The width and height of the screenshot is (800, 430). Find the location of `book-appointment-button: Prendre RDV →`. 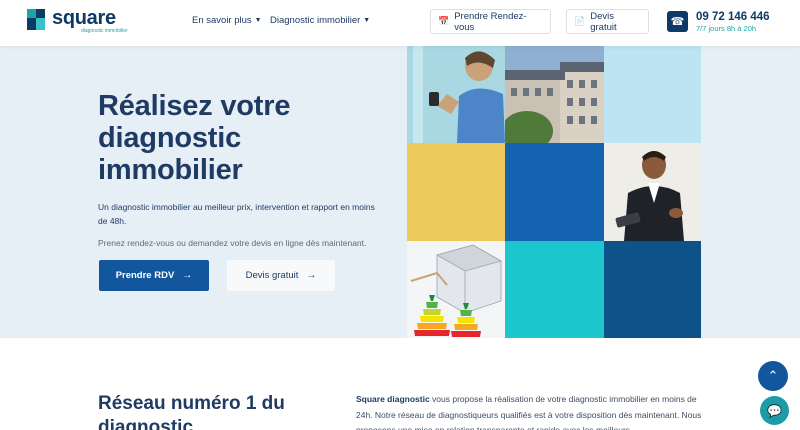

book-appointment-button: Prendre RDV → is located at coordinates (154, 275).